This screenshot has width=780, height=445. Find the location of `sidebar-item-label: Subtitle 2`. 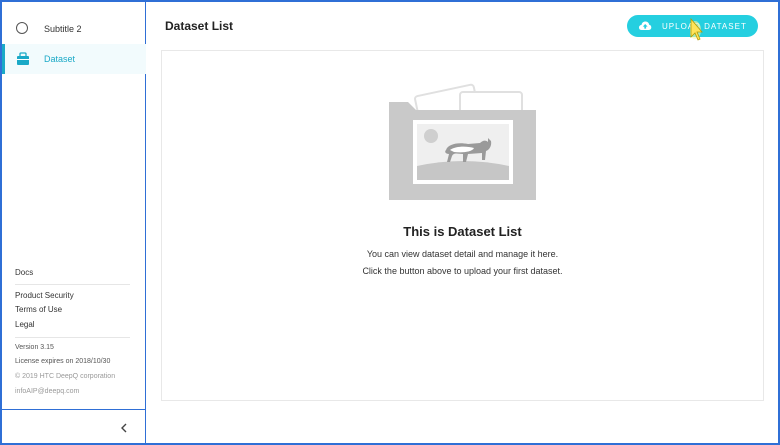

sidebar-item-label: Subtitle 2 is located at coordinates (63, 29).